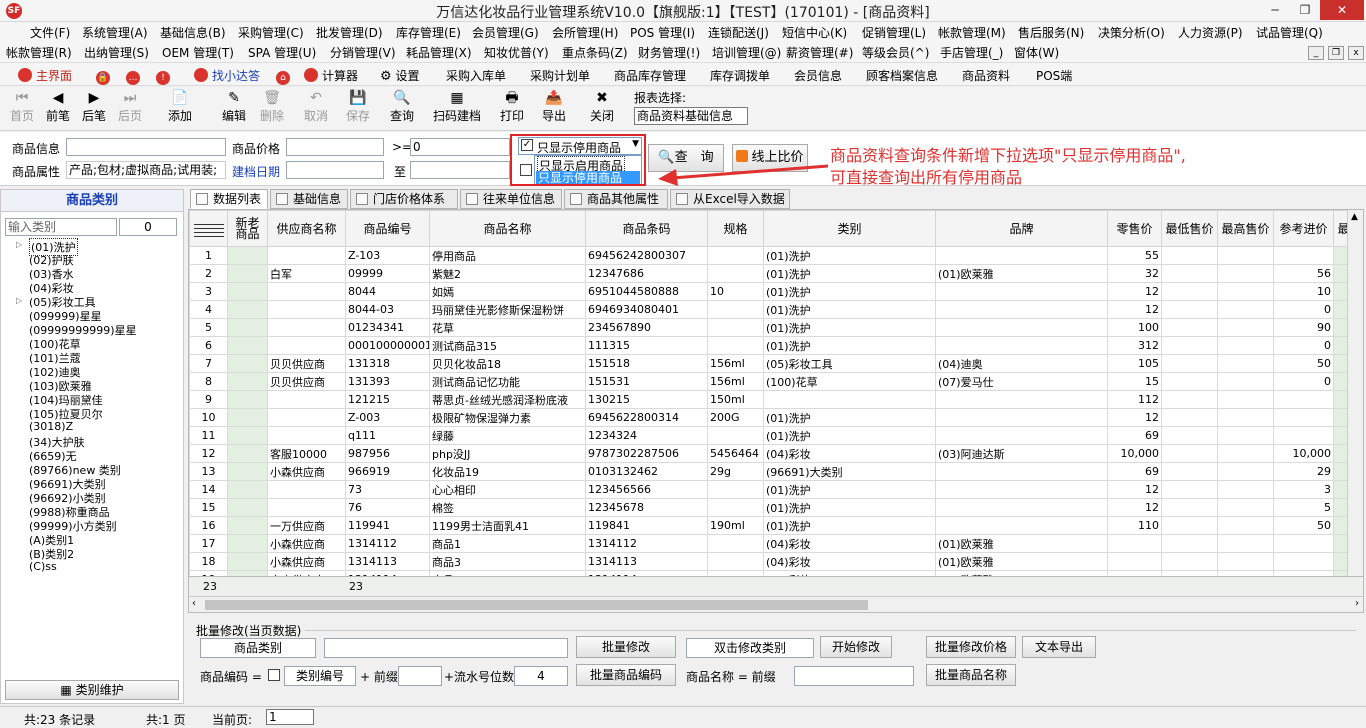 Image resolution: width=1366 pixels, height=728 pixels. I want to click on quick-link: 采购计划单, so click(560, 75).